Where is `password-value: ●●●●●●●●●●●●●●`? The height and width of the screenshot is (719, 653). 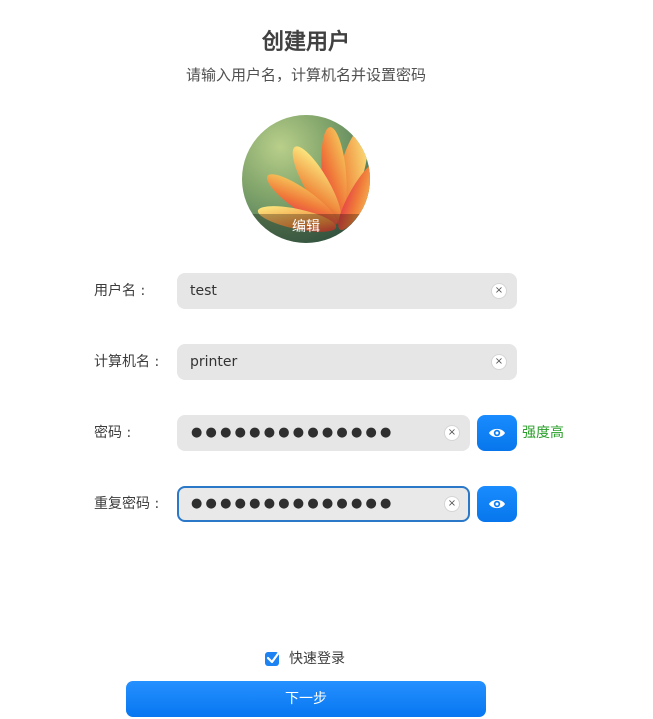 password-value: ●●●●●●●●●●●●●● is located at coordinates (293, 432).